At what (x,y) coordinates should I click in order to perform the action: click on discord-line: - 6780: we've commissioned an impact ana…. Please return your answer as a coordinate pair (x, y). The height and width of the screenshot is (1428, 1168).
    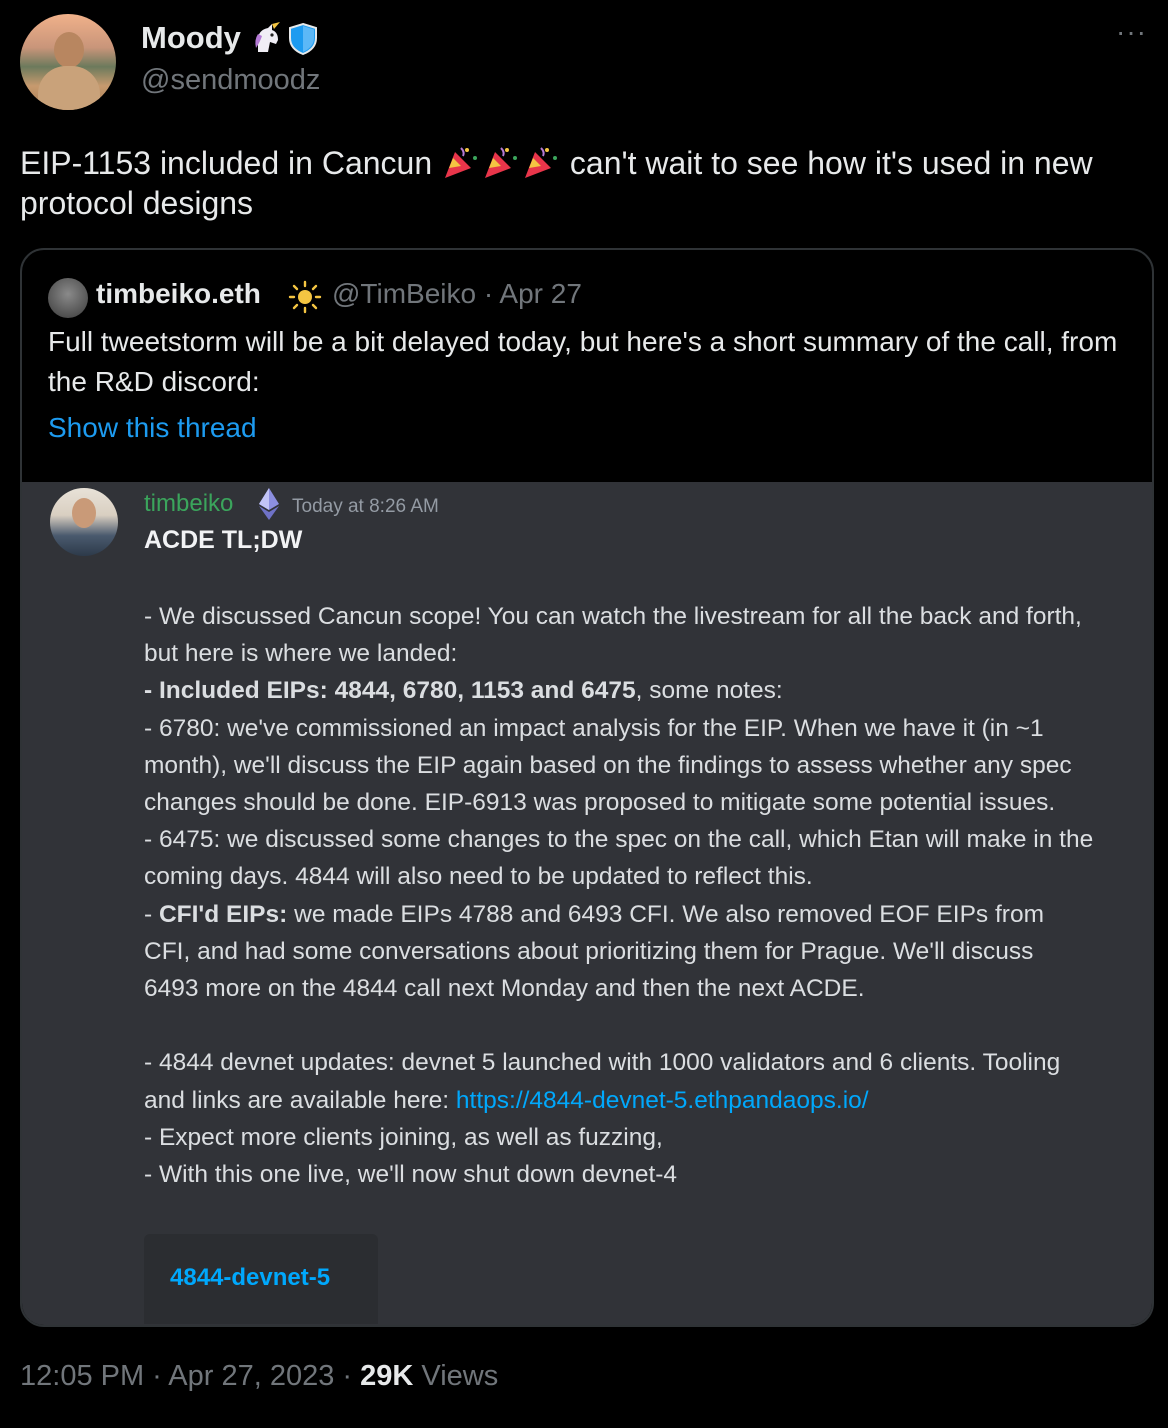
    Looking at the image, I should click on (608, 765).